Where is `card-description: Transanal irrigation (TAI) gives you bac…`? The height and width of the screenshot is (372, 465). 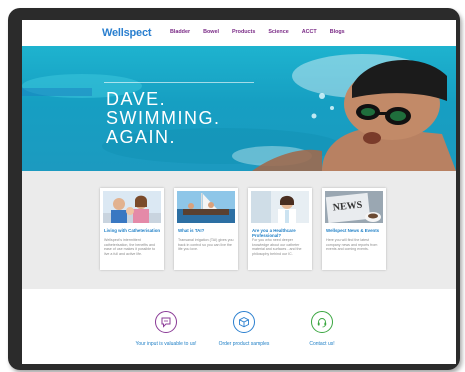 card-description: Transanal irrigation (TAI) gives you bac… is located at coordinates (206, 245).